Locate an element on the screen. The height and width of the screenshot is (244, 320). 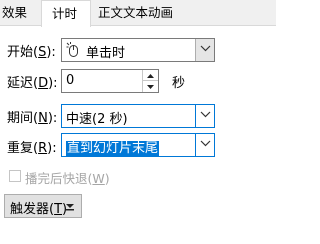
rewind-label: 播完后快退(W) is located at coordinates (67, 178).